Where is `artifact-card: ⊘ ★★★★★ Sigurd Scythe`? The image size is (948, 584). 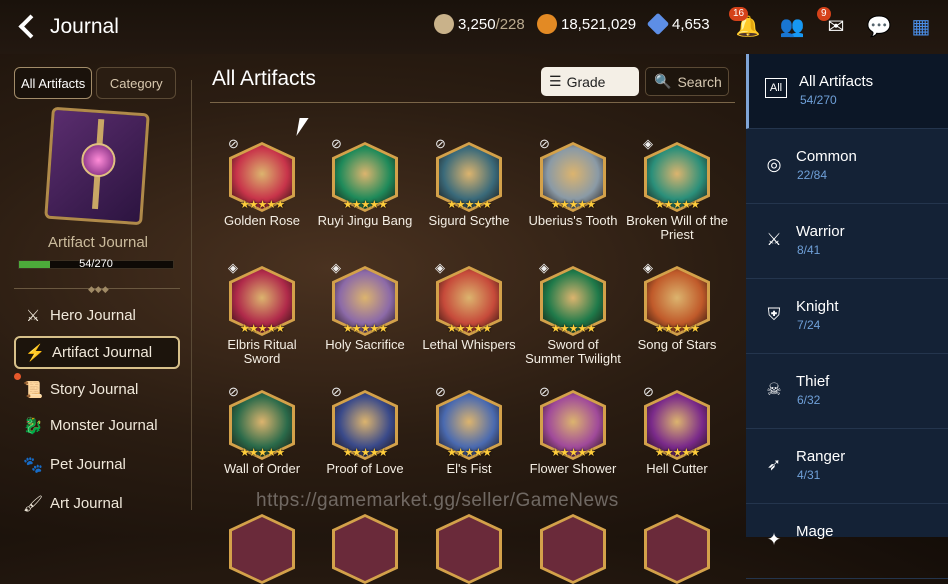
artifact-card: ⊘ ★★★★★ Sigurd Scythe is located at coordinates (469, 182).